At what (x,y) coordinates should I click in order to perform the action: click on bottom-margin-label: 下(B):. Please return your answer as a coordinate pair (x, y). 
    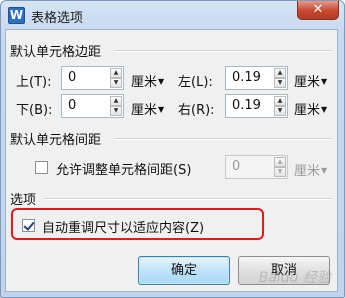
    Looking at the image, I should click on (34, 110).